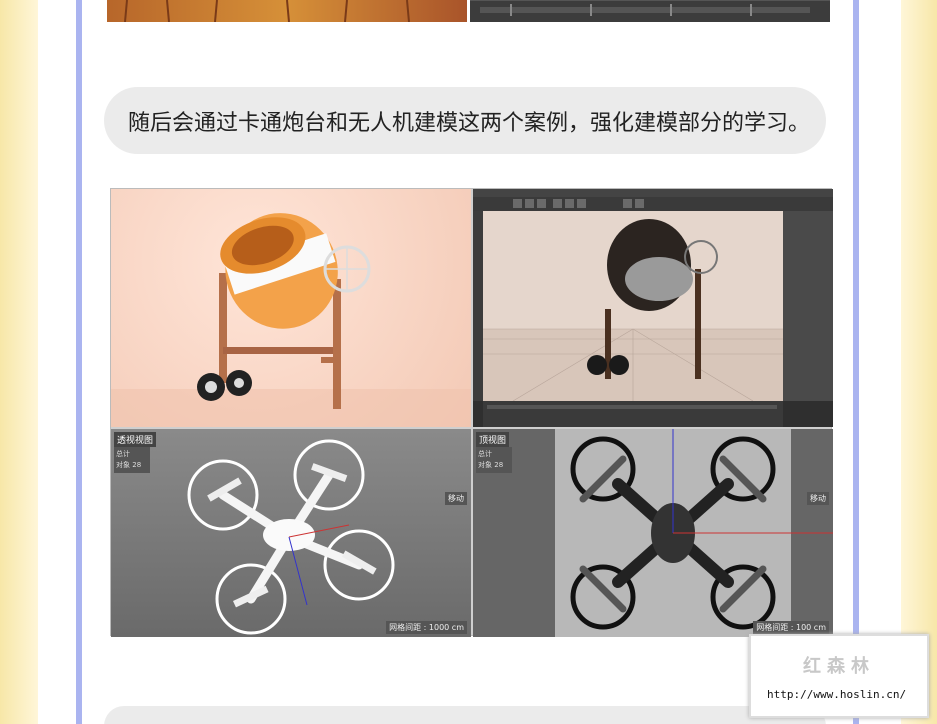 The image size is (937, 724). I want to click on drone-perspective-view: 透视视图 总计 对象 28 移动 网格间距 : 1000 cm, so click(291, 533).